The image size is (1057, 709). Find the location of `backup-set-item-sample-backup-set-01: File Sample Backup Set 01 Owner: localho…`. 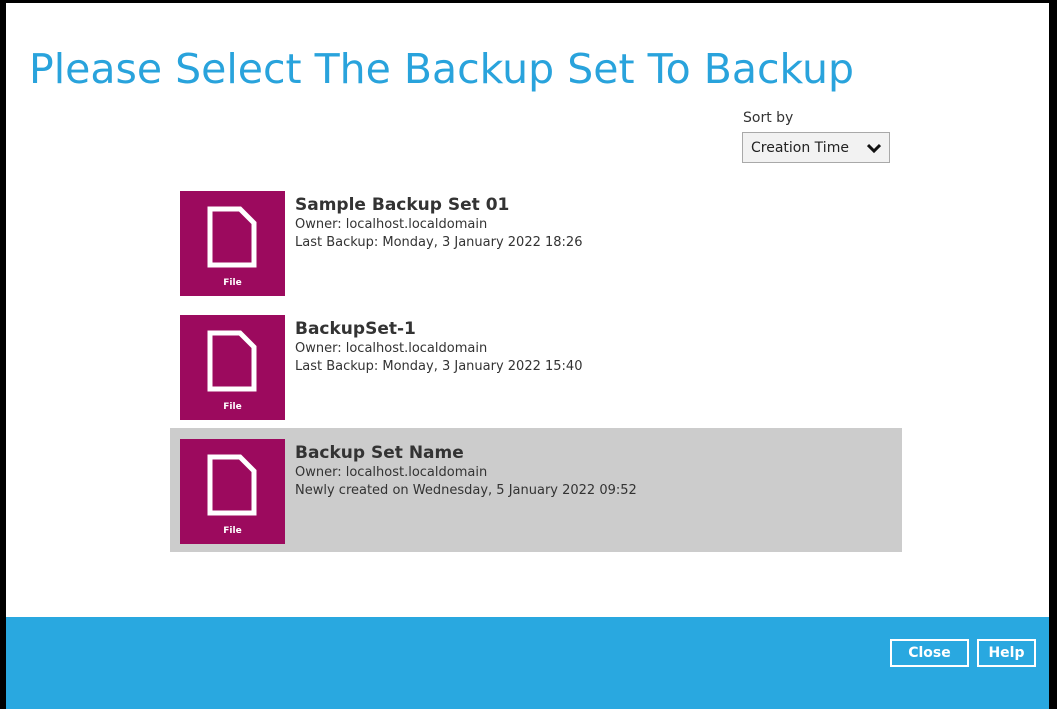

backup-set-item-sample-backup-set-01: File Sample Backup Set 01 Owner: localho… is located at coordinates (536, 242).